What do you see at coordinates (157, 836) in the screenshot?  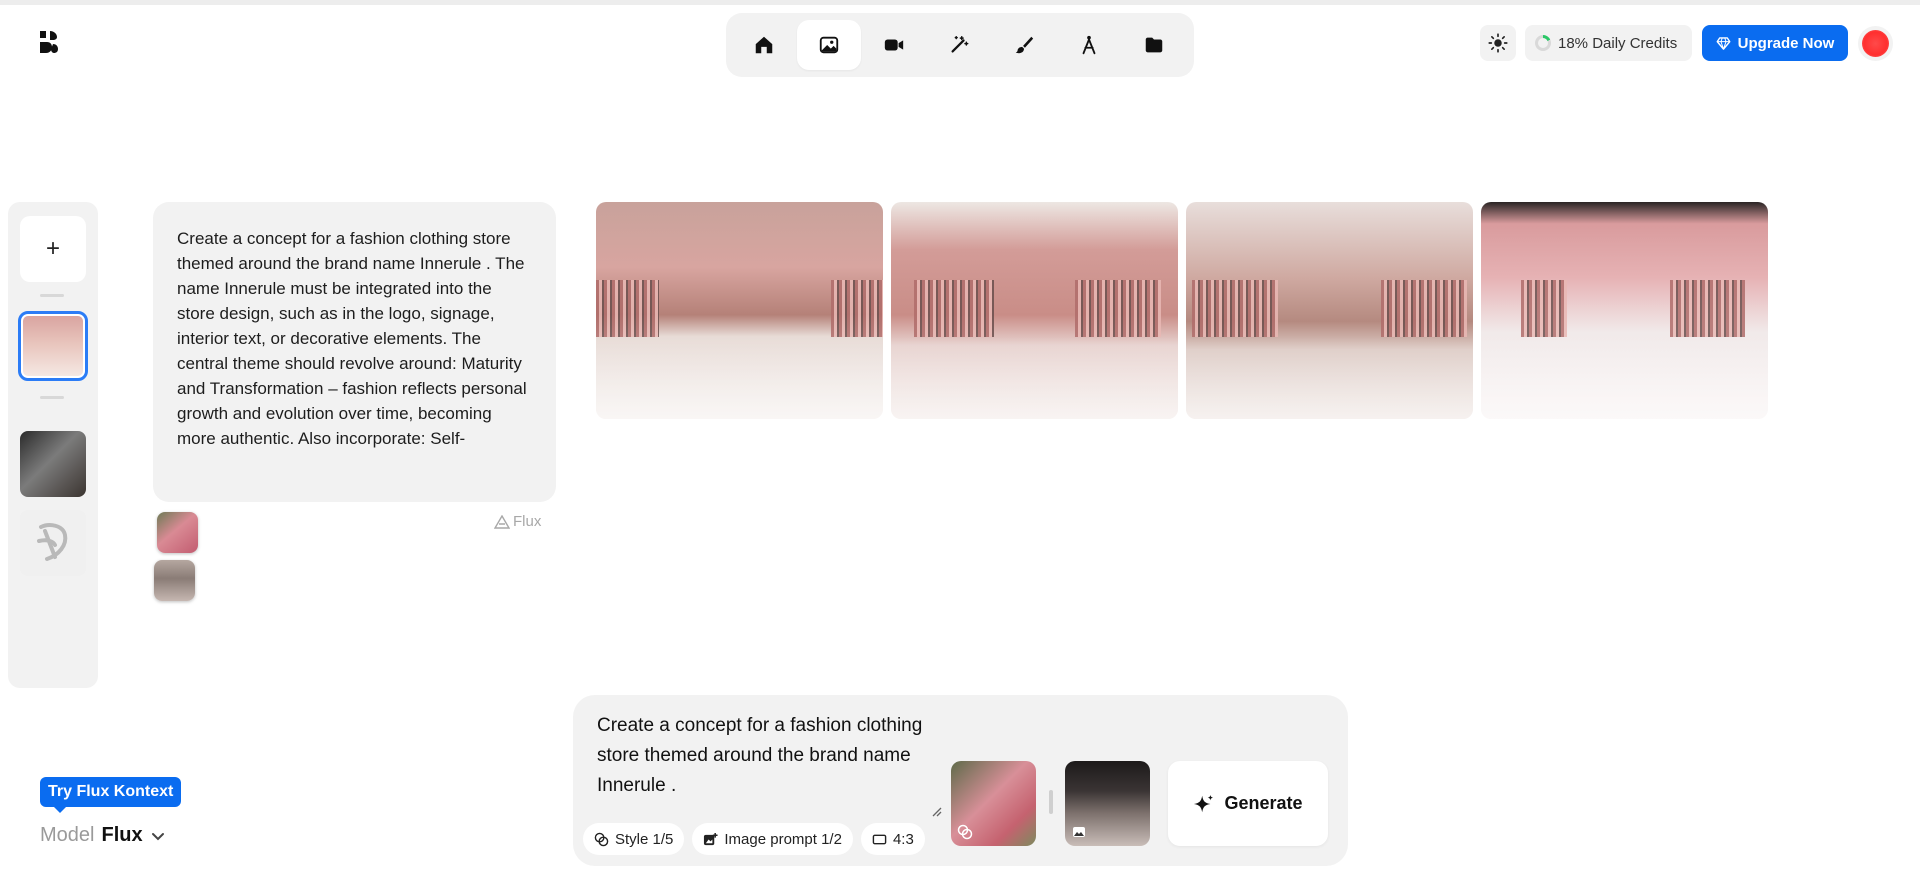 I see `chevron-down-icon` at bounding box center [157, 836].